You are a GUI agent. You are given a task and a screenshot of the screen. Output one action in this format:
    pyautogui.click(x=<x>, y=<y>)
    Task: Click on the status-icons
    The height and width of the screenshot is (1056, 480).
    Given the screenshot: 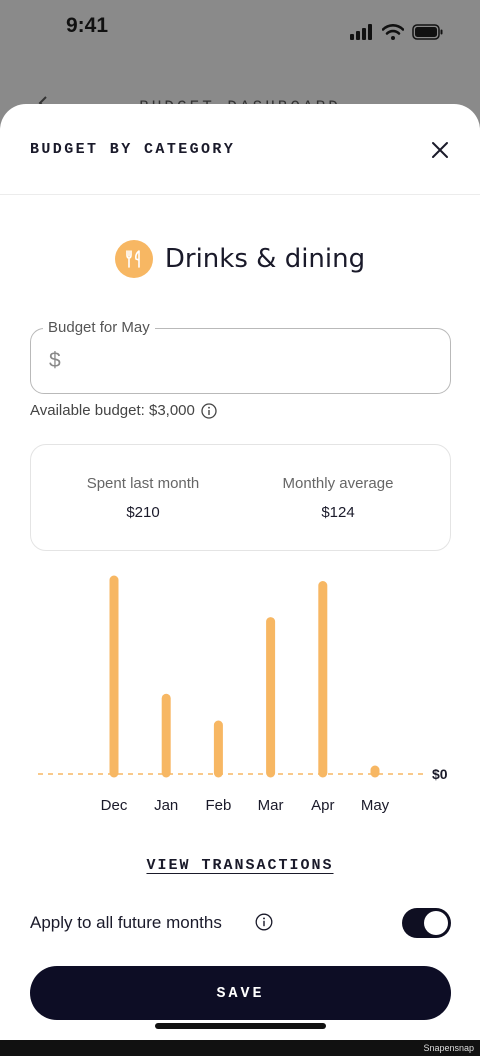 What is the action you would take?
    pyautogui.click(x=397, y=32)
    